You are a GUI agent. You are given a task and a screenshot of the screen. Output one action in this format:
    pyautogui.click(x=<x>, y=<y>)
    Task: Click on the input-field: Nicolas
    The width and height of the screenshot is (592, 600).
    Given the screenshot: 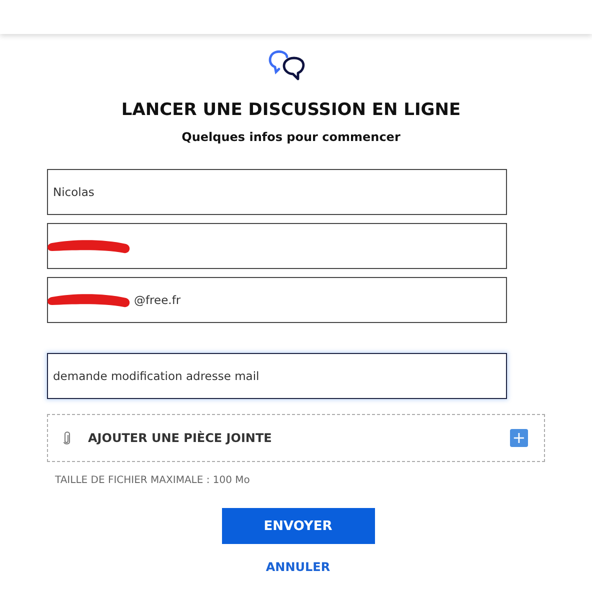 What is the action you would take?
    pyautogui.click(x=277, y=192)
    